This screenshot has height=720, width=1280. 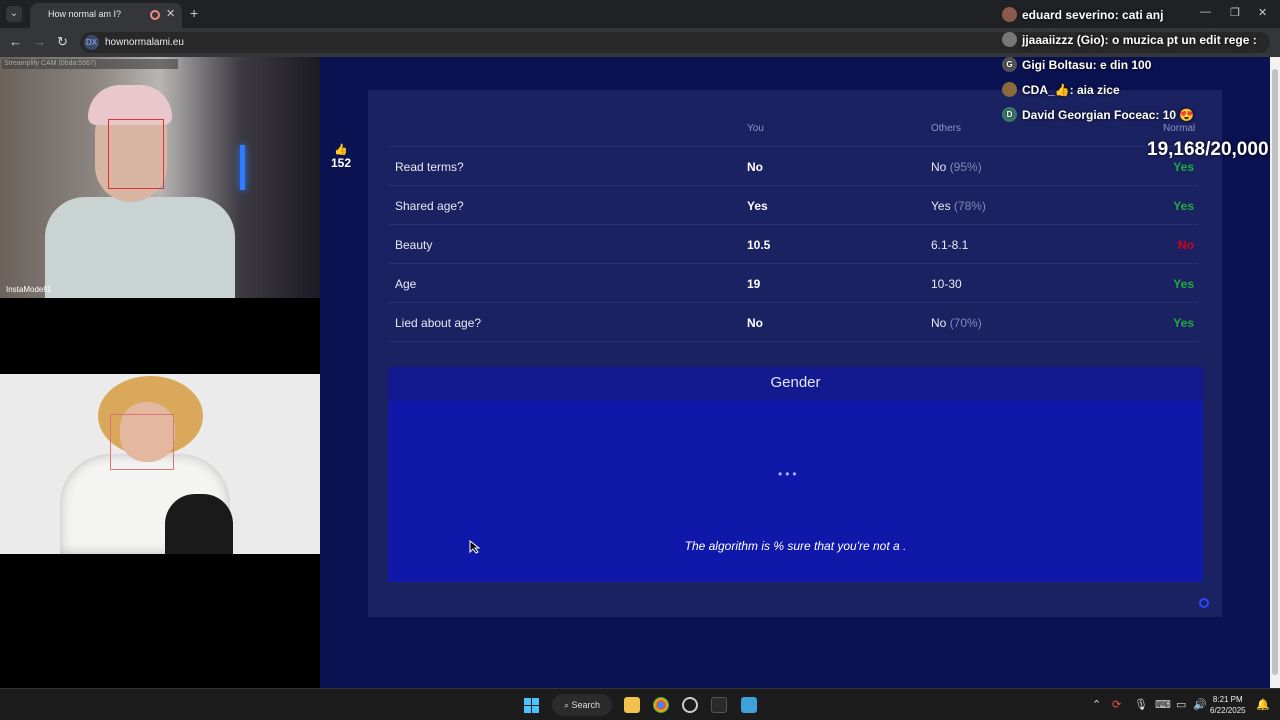 What do you see at coordinates (1181, 704) in the screenshot?
I see `network-icon: ▭` at bounding box center [1181, 704].